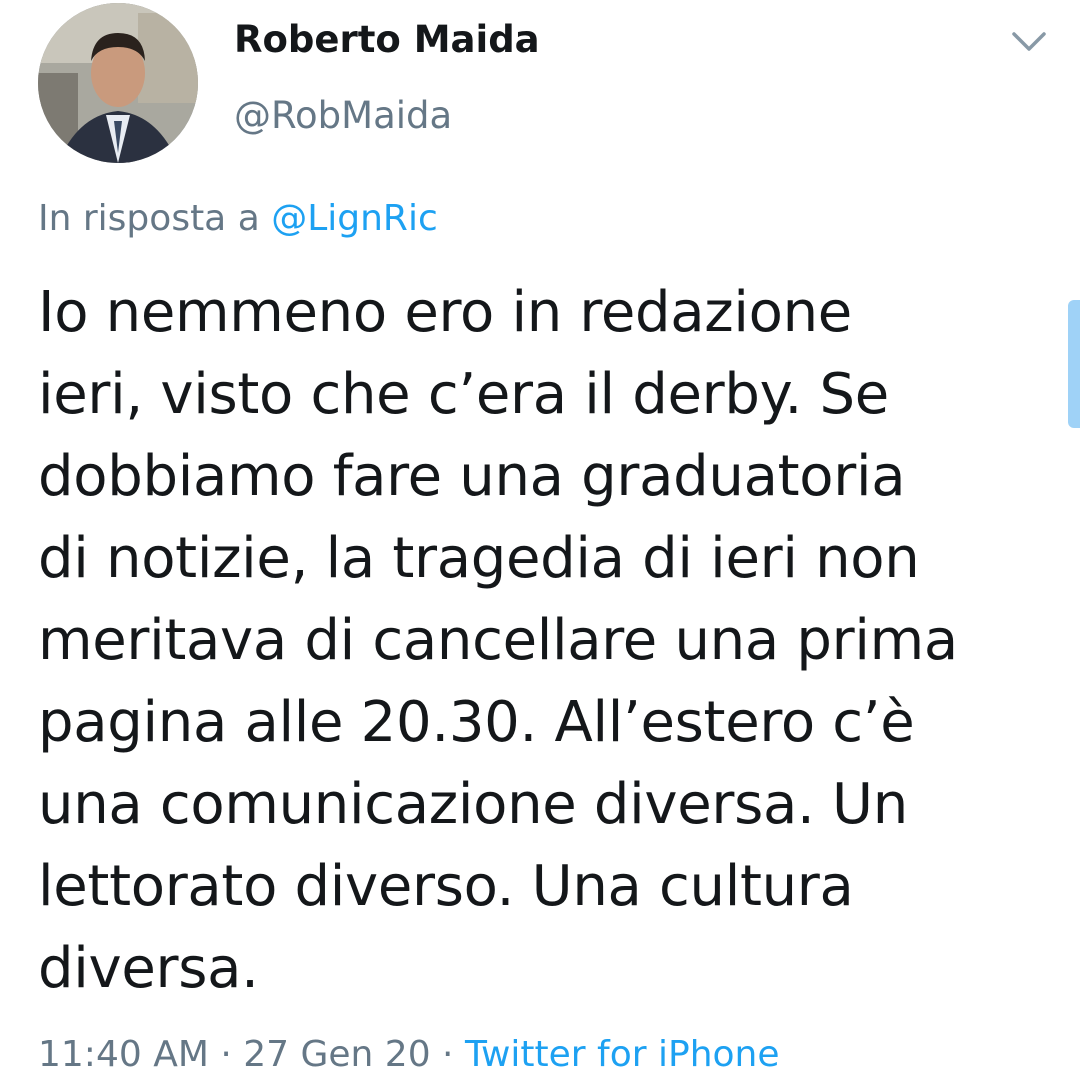 The width and height of the screenshot is (1080, 1080). What do you see at coordinates (155, 218) in the screenshot?
I see `reply-prefix: In risposta a` at bounding box center [155, 218].